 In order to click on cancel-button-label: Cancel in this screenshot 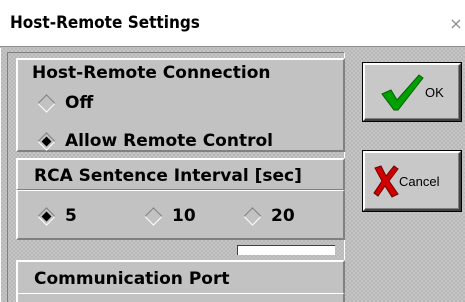, I will do `click(419, 181)`.